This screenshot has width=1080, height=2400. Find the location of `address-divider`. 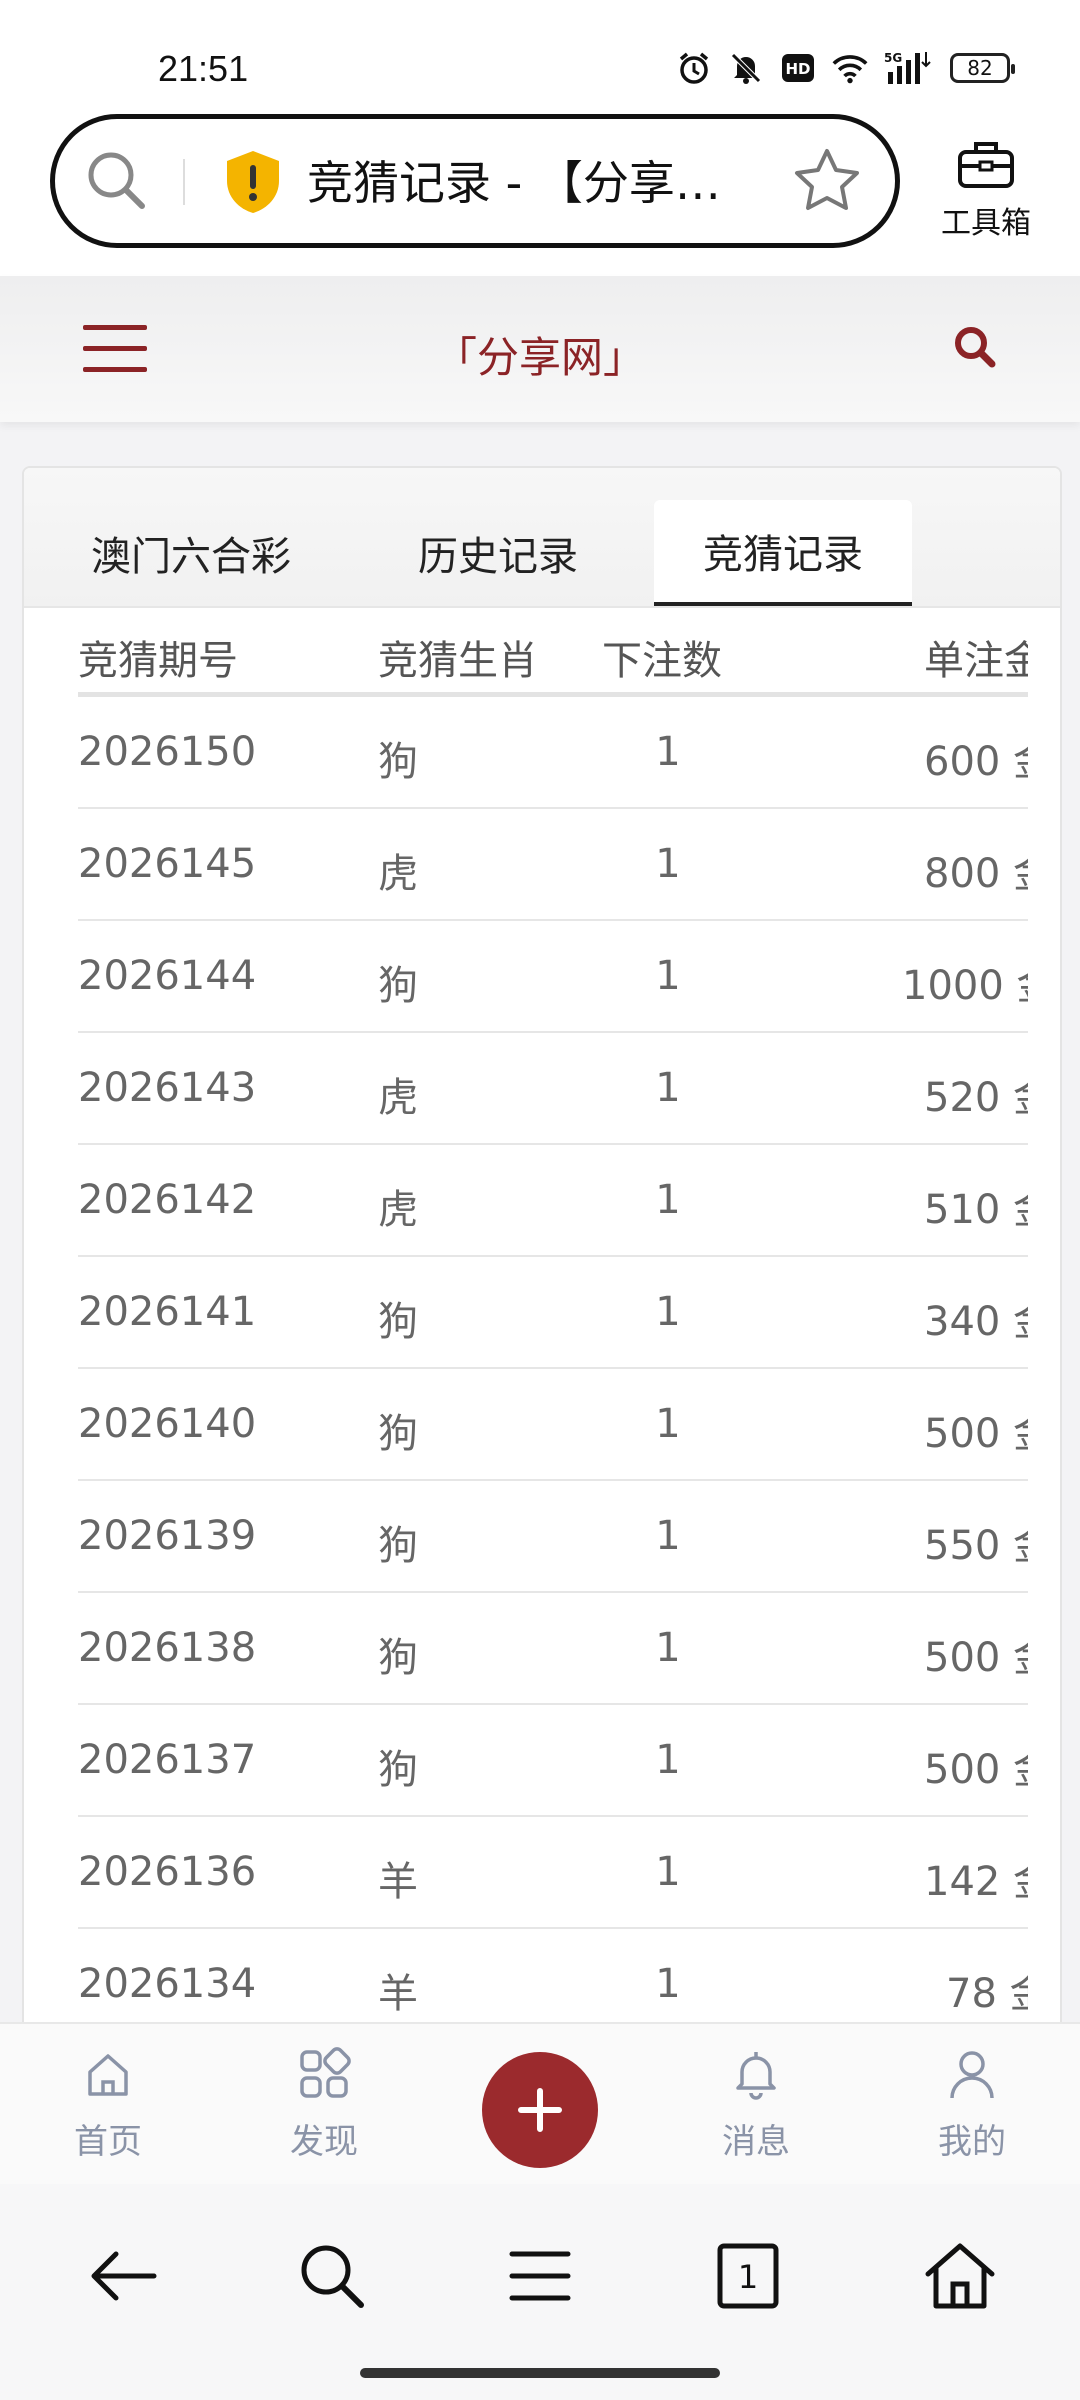

address-divider is located at coordinates (184, 182).